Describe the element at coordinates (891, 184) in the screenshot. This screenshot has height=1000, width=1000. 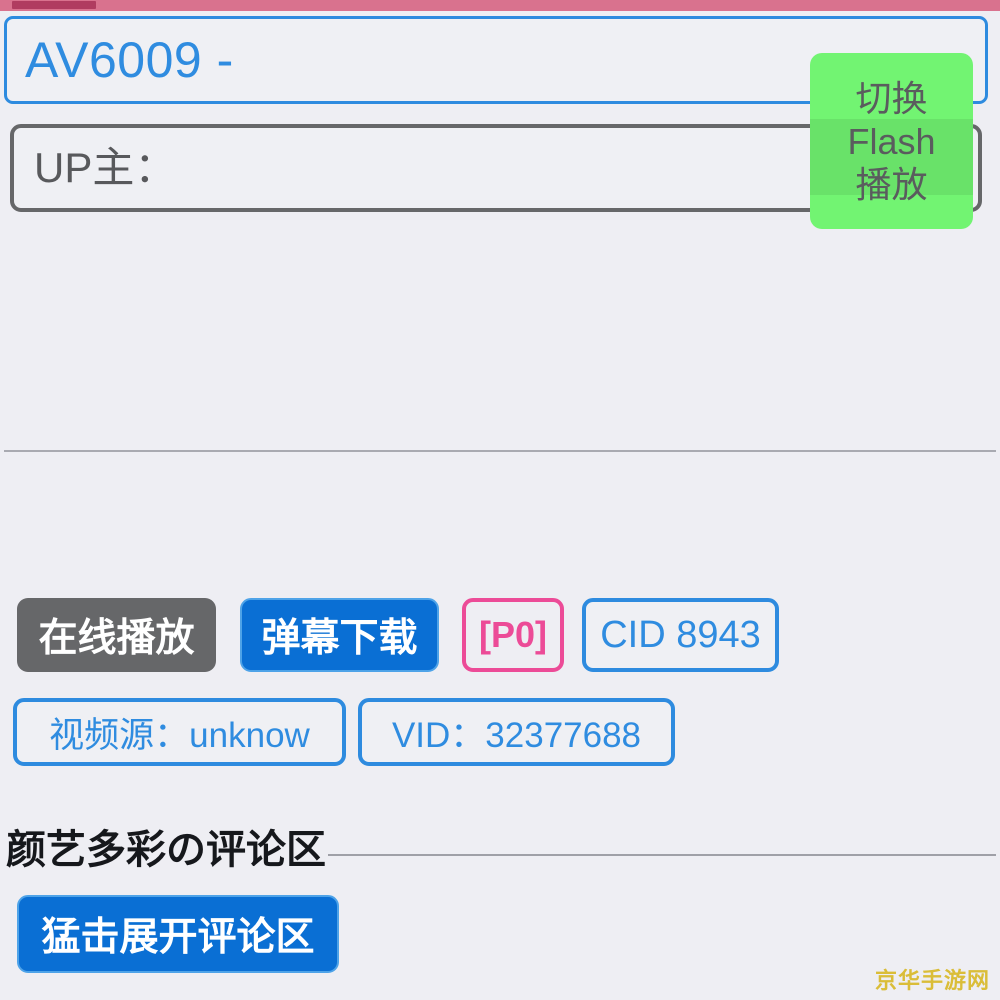
I see `flash-toggle-line-3: 播放` at that location.